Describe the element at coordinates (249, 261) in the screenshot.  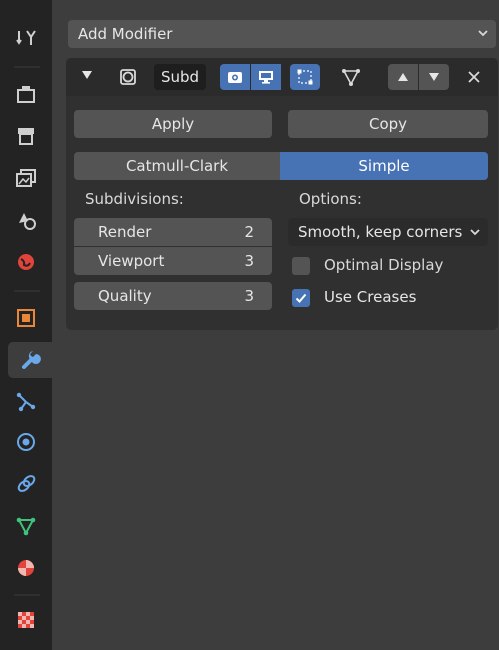
I see `viewport-levels-value: 3` at that location.